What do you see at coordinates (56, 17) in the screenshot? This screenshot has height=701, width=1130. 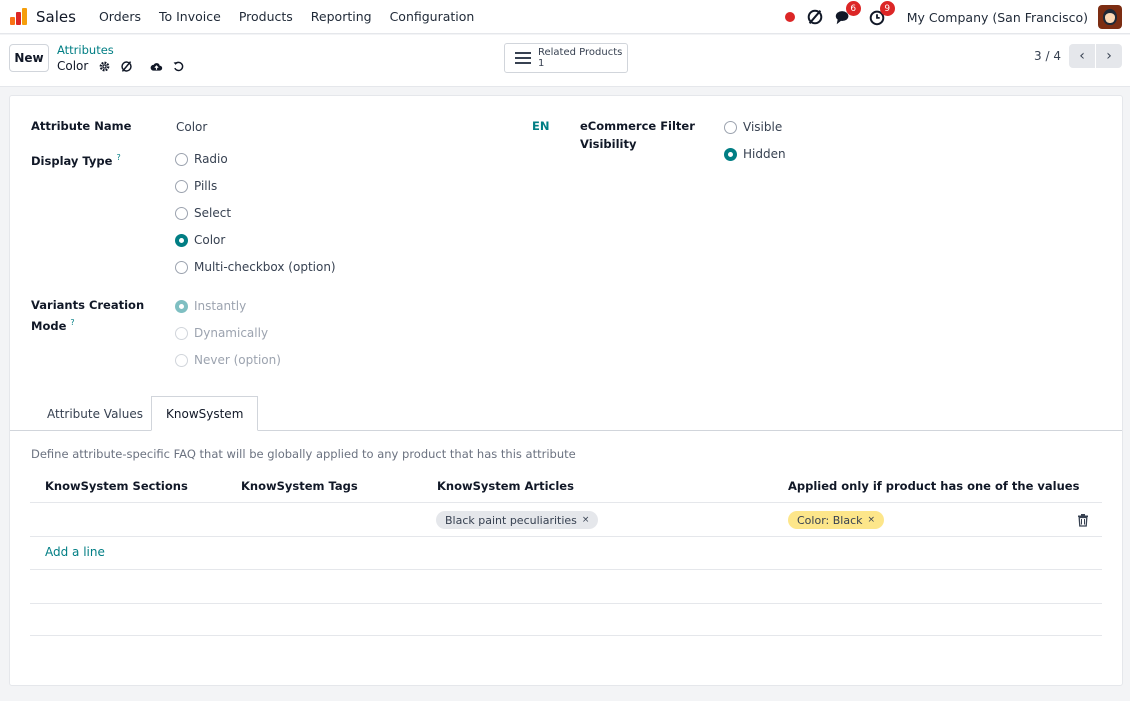 I see `app-name: Sales` at bounding box center [56, 17].